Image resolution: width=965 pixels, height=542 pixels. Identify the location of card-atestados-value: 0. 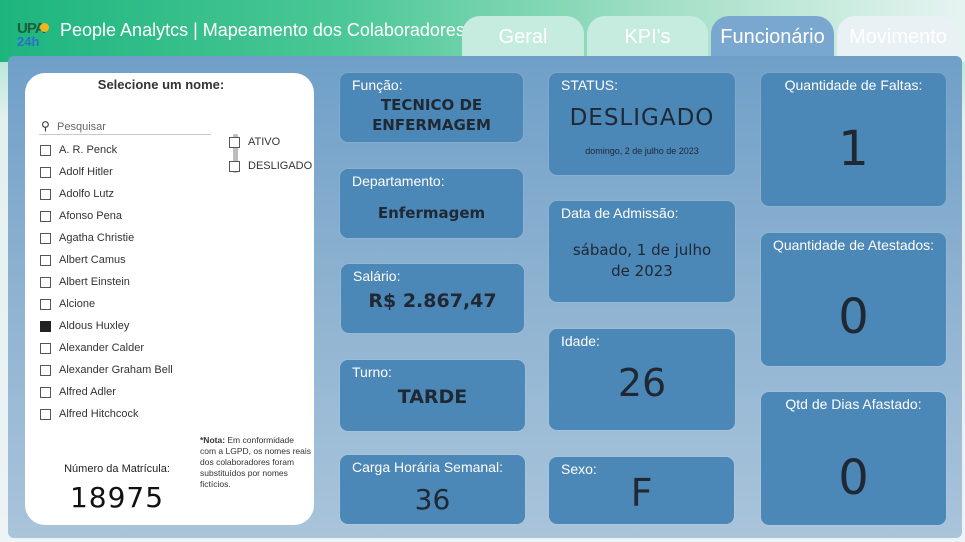
(853, 317).